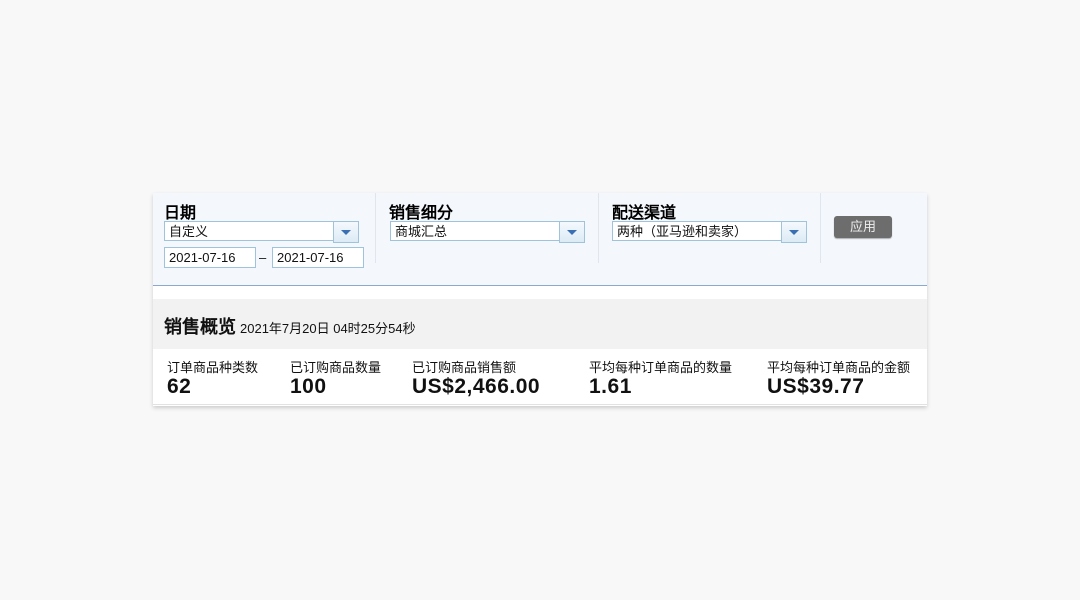 Image resolution: width=1080 pixels, height=600 pixels. I want to click on date-filter-group: 日期 自定义 2021-07-16 – 2021-07-16, so click(264, 239).